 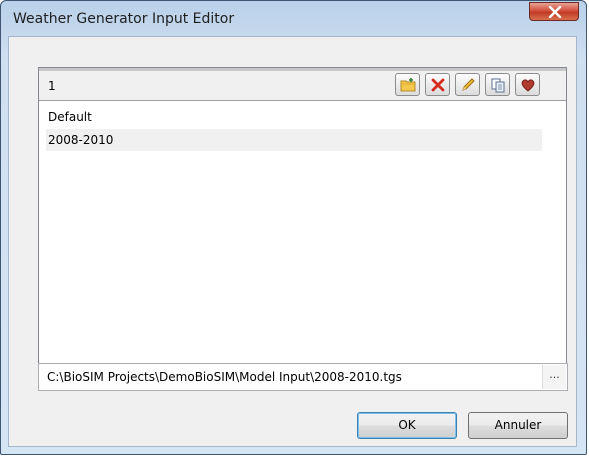 What do you see at coordinates (52, 86) in the screenshot?
I see `list-header-title: 1` at bounding box center [52, 86].